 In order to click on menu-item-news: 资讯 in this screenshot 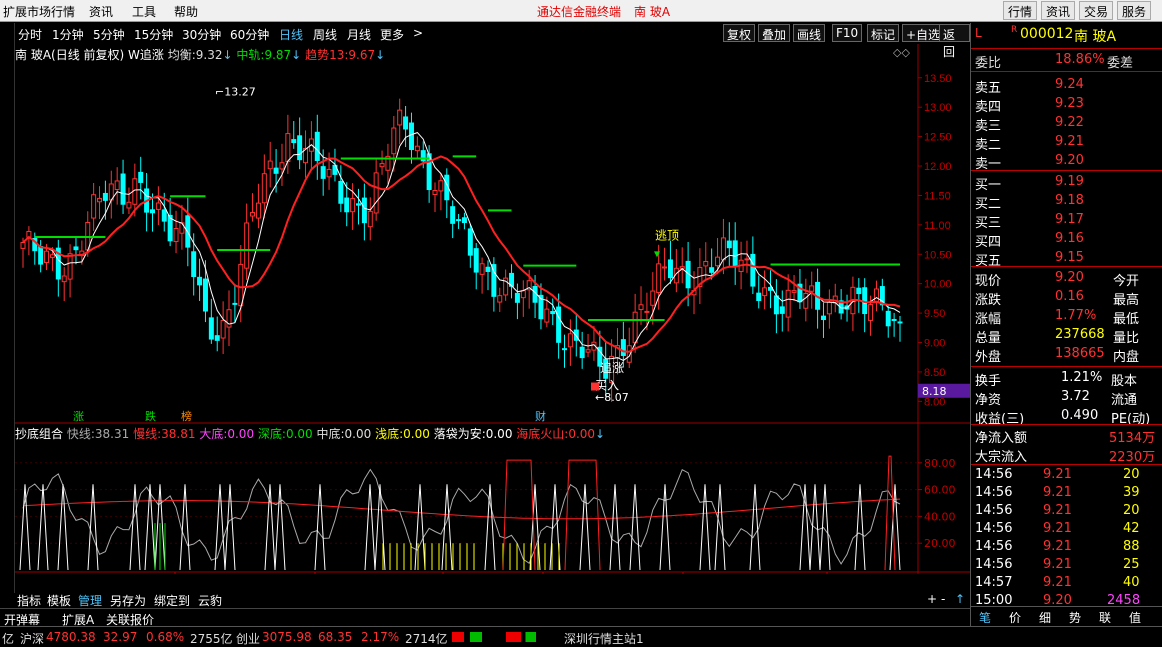, I will do `click(101, 11)`.